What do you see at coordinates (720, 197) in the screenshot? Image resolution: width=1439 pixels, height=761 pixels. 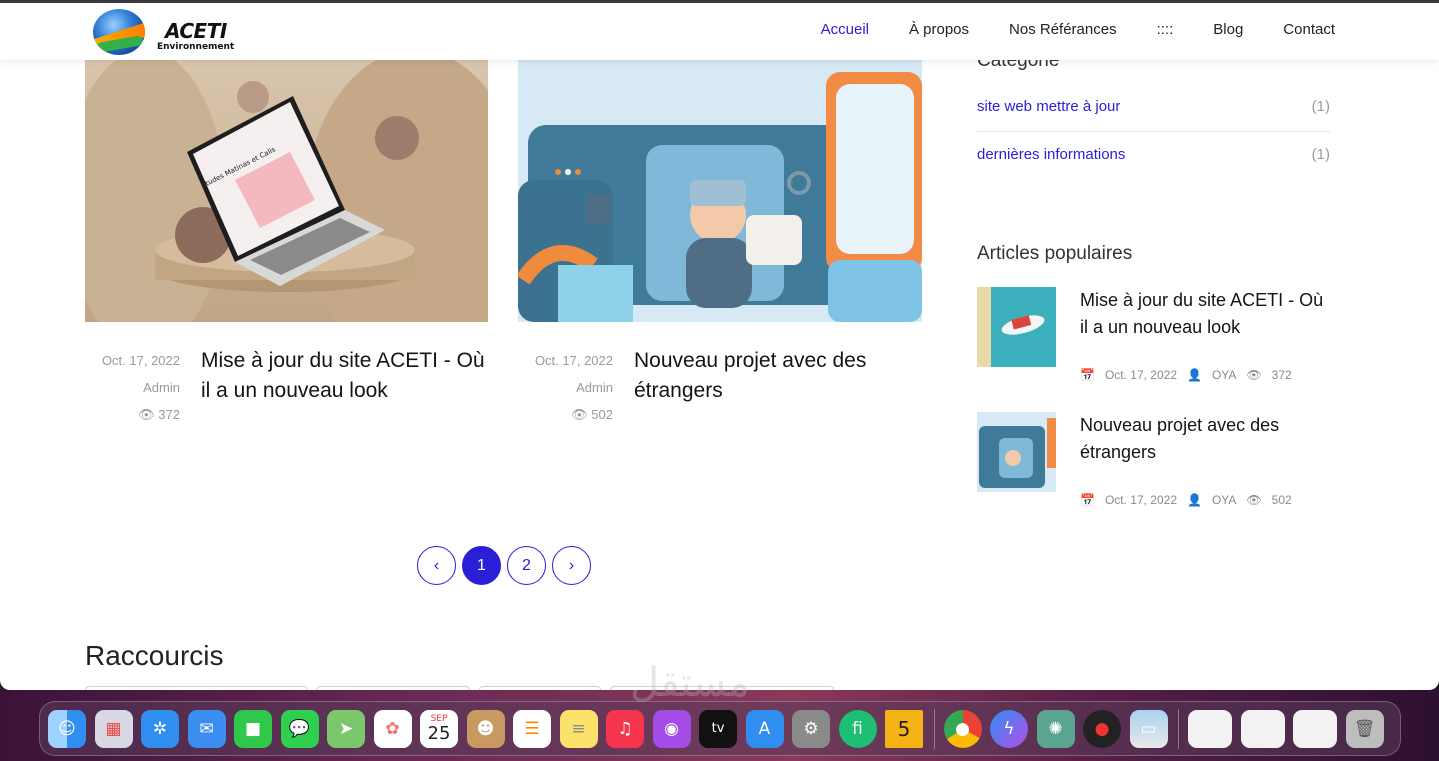 I see `character-illustration` at bounding box center [720, 197].